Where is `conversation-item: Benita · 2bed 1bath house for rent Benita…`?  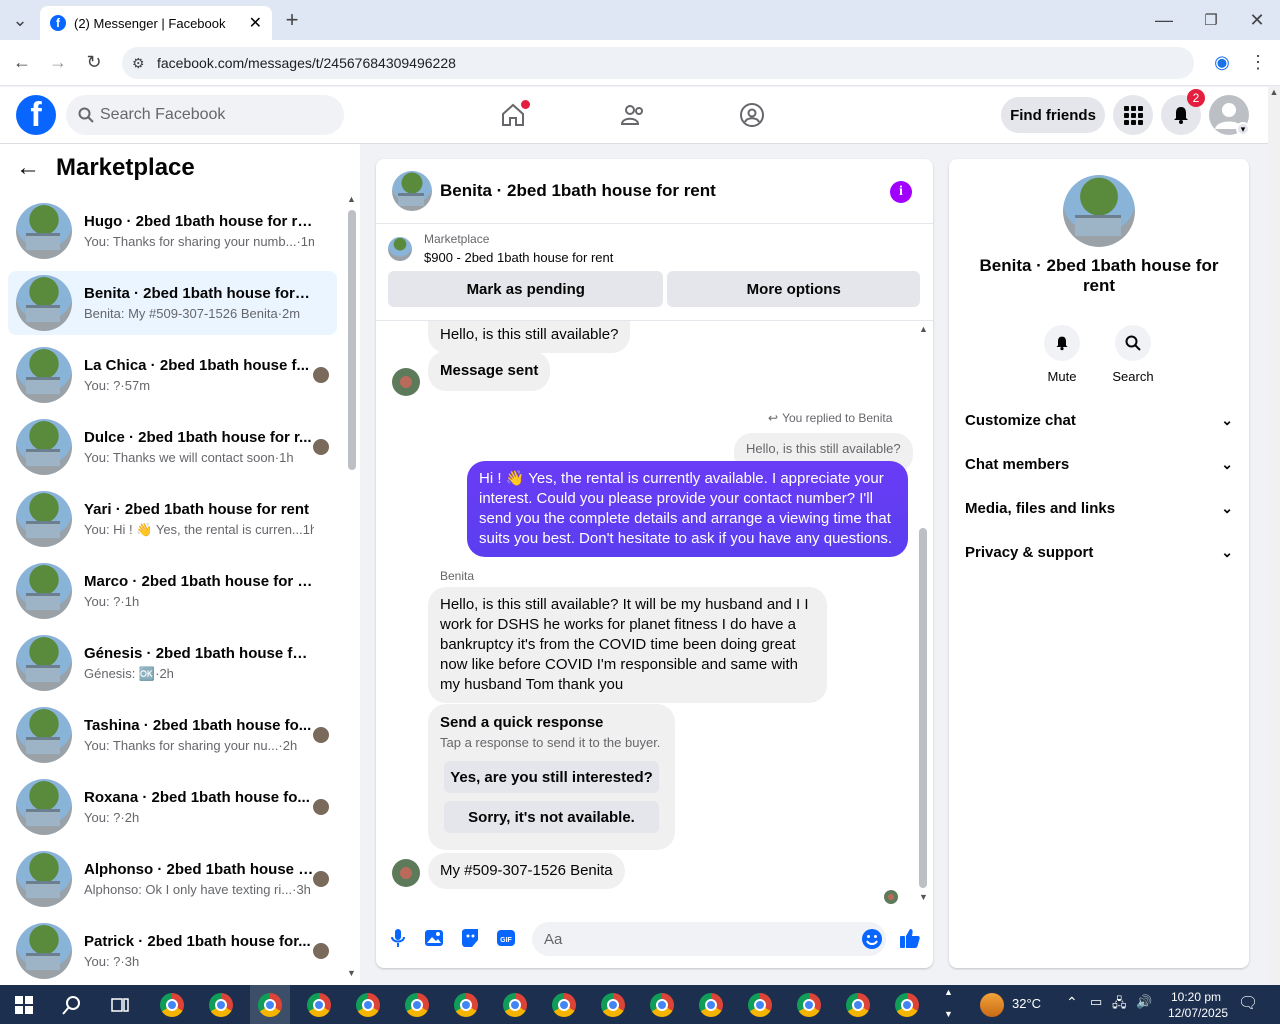 conversation-item: Benita · 2bed 1bath house for rent Benita… is located at coordinates (172, 303).